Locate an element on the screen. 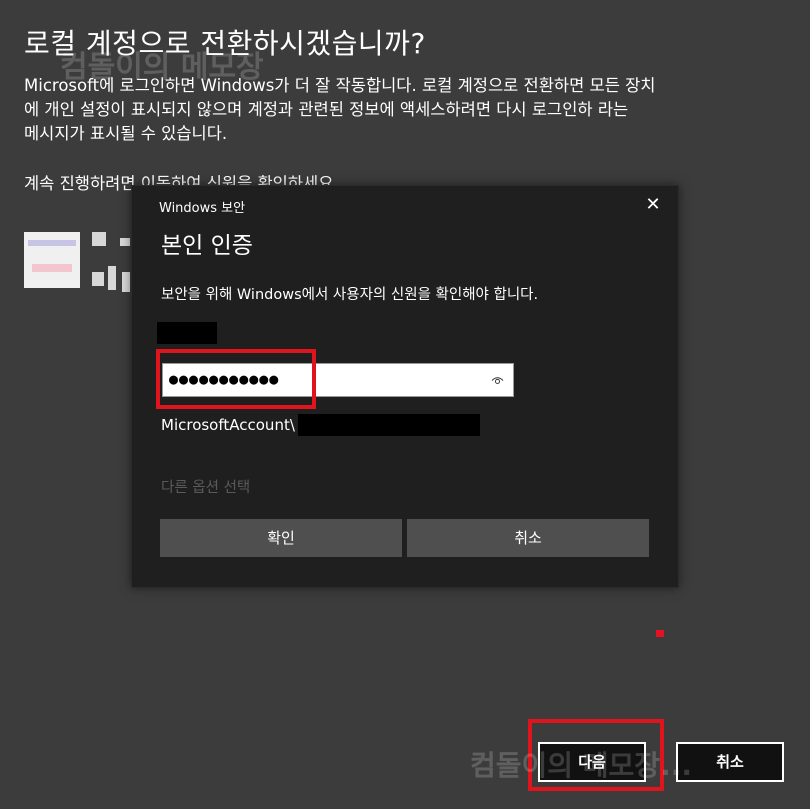 Image resolution: width=810 pixels, height=809 pixels. highlight-dot is located at coordinates (660, 633).